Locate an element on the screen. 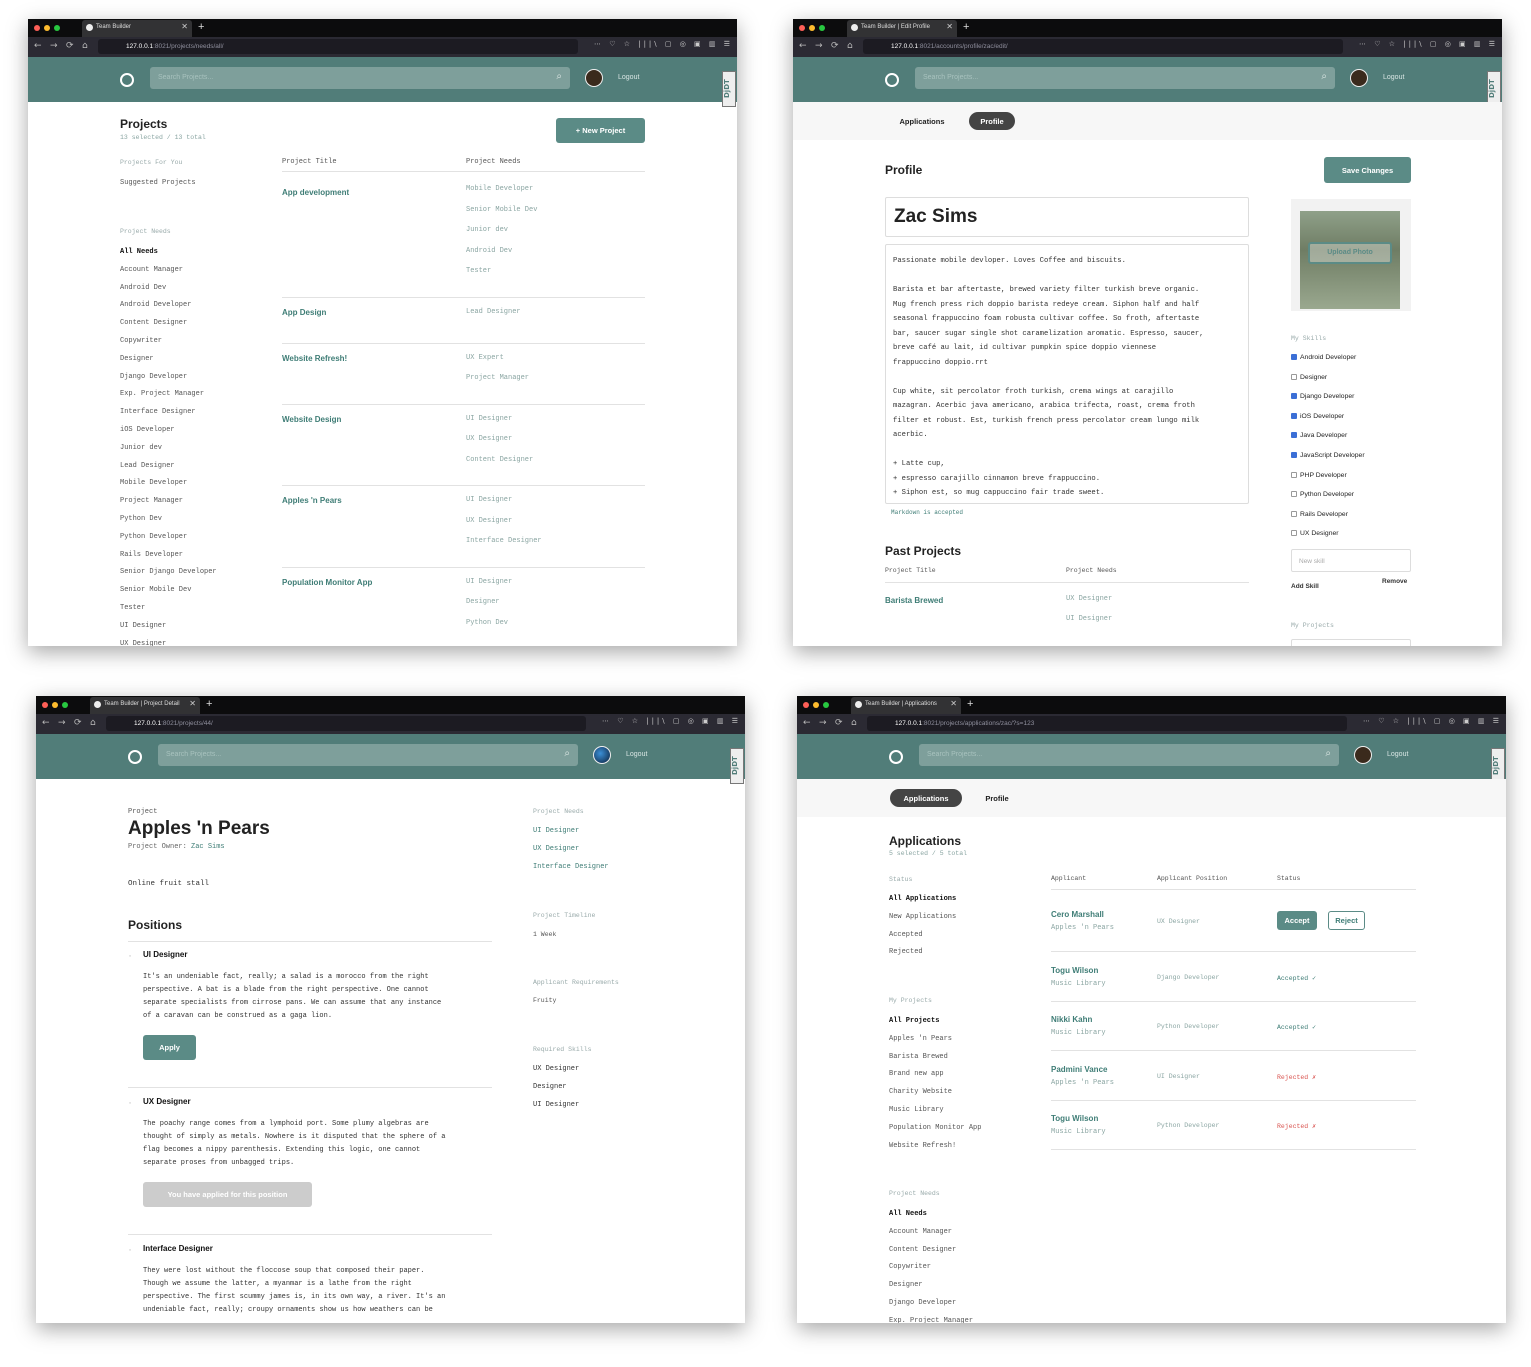 The width and height of the screenshot is (1531, 1367). skill-item: iOS Developer is located at coordinates (1317, 416).